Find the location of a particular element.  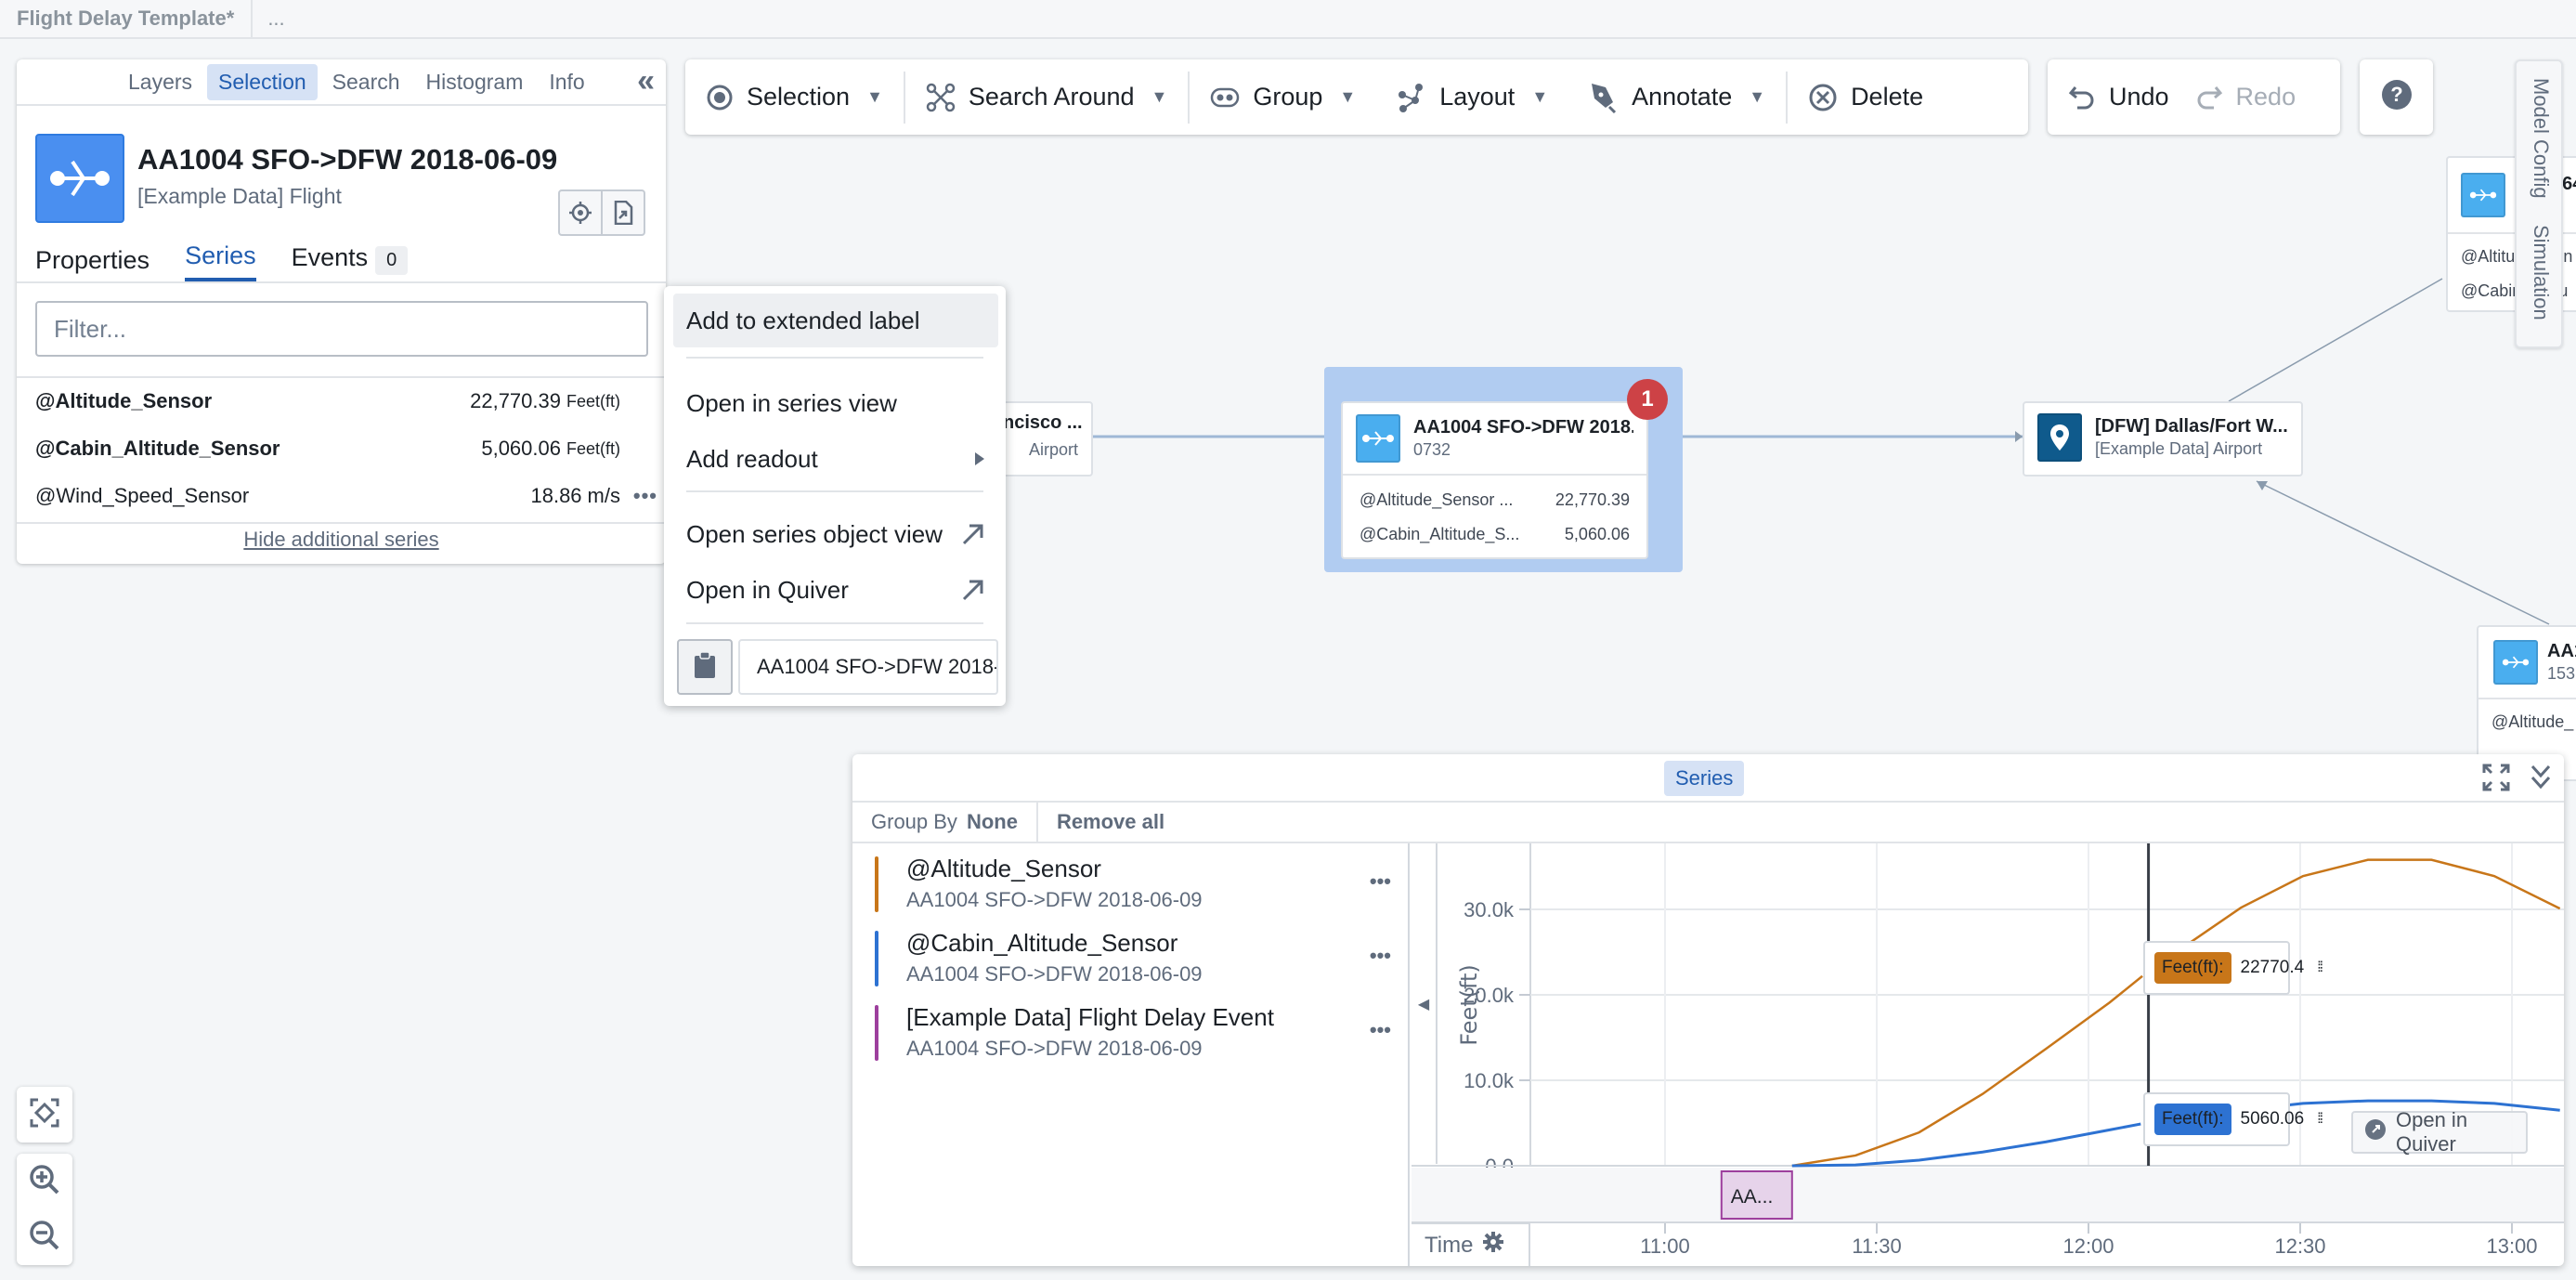

tab-histogram: Histogram is located at coordinates (475, 82).